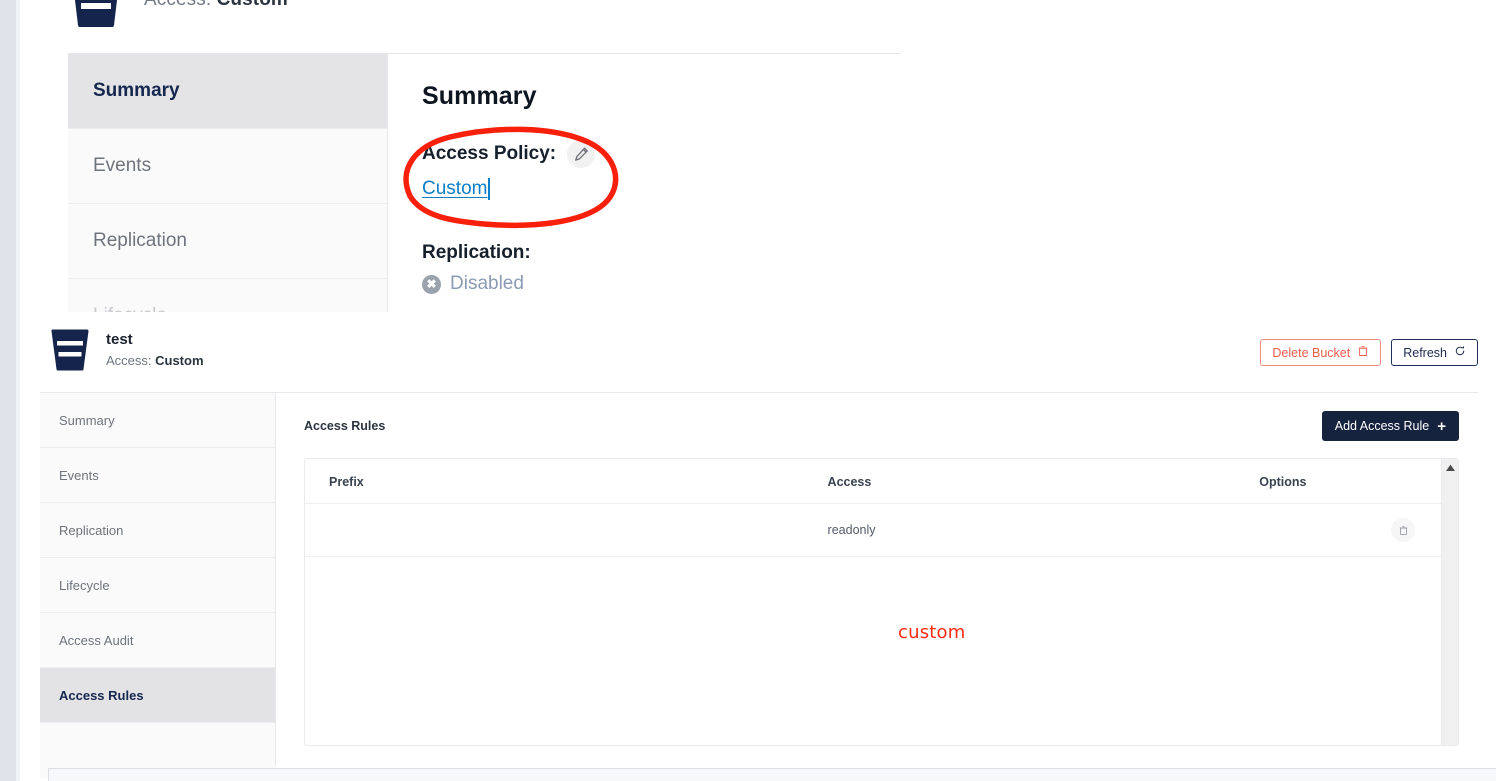 The width and height of the screenshot is (1496, 781). What do you see at coordinates (1043, 481) in the screenshot?
I see `column-header-access: Access` at bounding box center [1043, 481].